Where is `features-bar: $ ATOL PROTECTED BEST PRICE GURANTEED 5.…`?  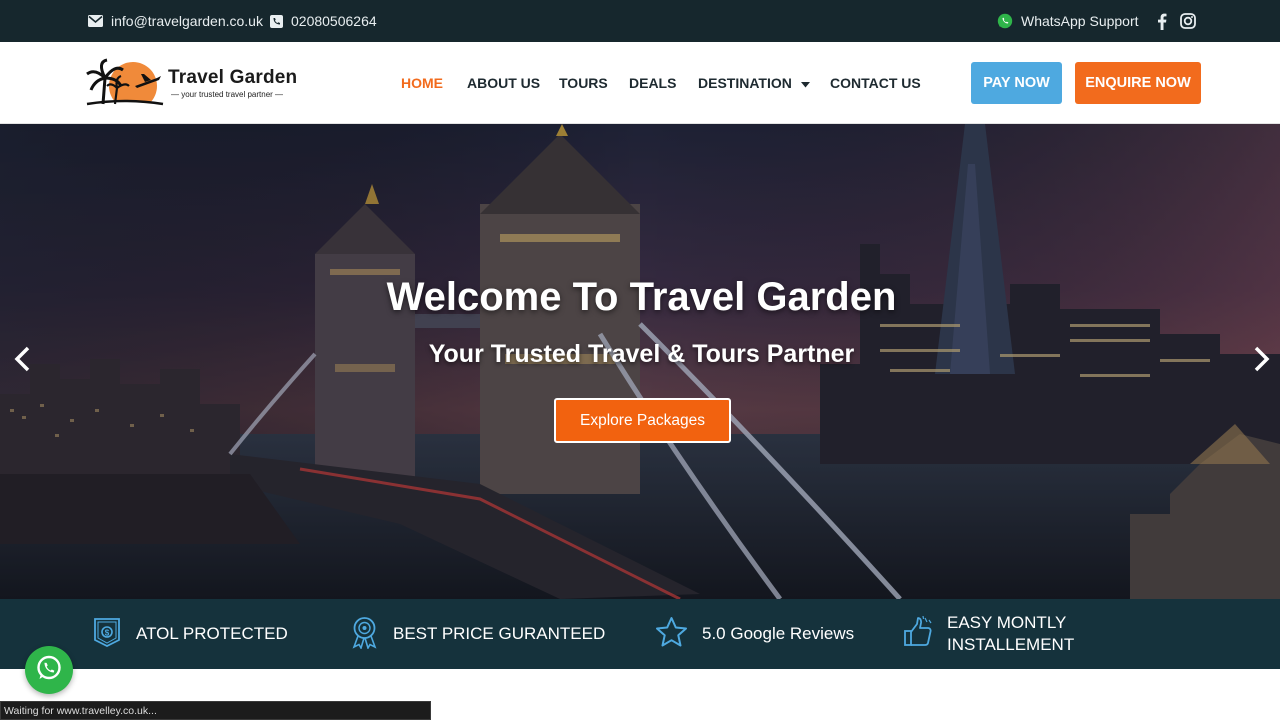 features-bar: $ ATOL PROTECTED BEST PRICE GURANTEED 5.… is located at coordinates (640, 634).